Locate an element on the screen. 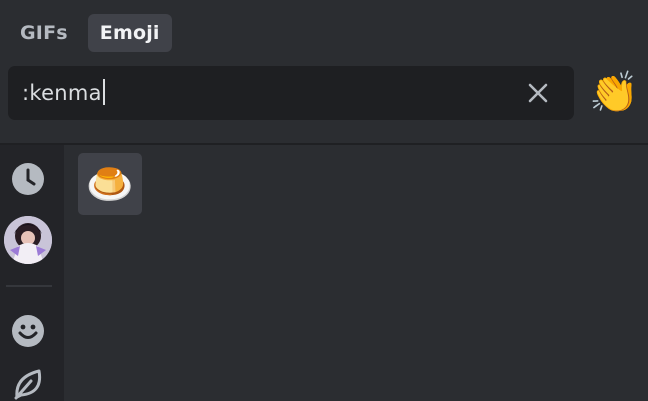 This screenshot has height=401, width=648. avatar is located at coordinates (28, 240).